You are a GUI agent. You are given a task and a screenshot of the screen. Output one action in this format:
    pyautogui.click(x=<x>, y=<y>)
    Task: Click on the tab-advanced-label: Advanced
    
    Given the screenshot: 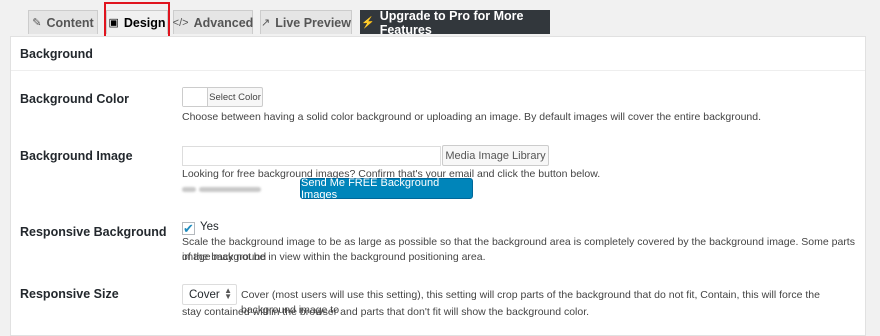 What is the action you would take?
    pyautogui.click(x=223, y=22)
    